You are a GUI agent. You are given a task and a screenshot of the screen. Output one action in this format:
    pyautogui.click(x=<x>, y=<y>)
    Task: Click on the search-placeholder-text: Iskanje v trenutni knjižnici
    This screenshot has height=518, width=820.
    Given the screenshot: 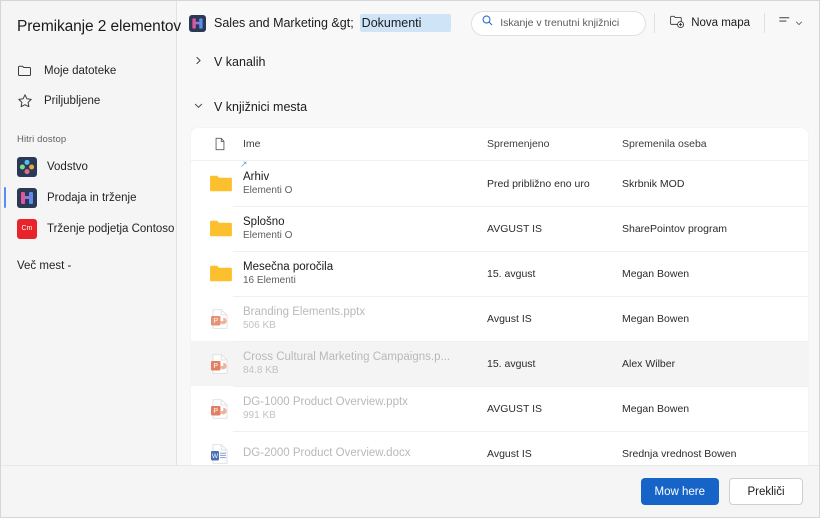 What is the action you would take?
    pyautogui.click(x=560, y=23)
    